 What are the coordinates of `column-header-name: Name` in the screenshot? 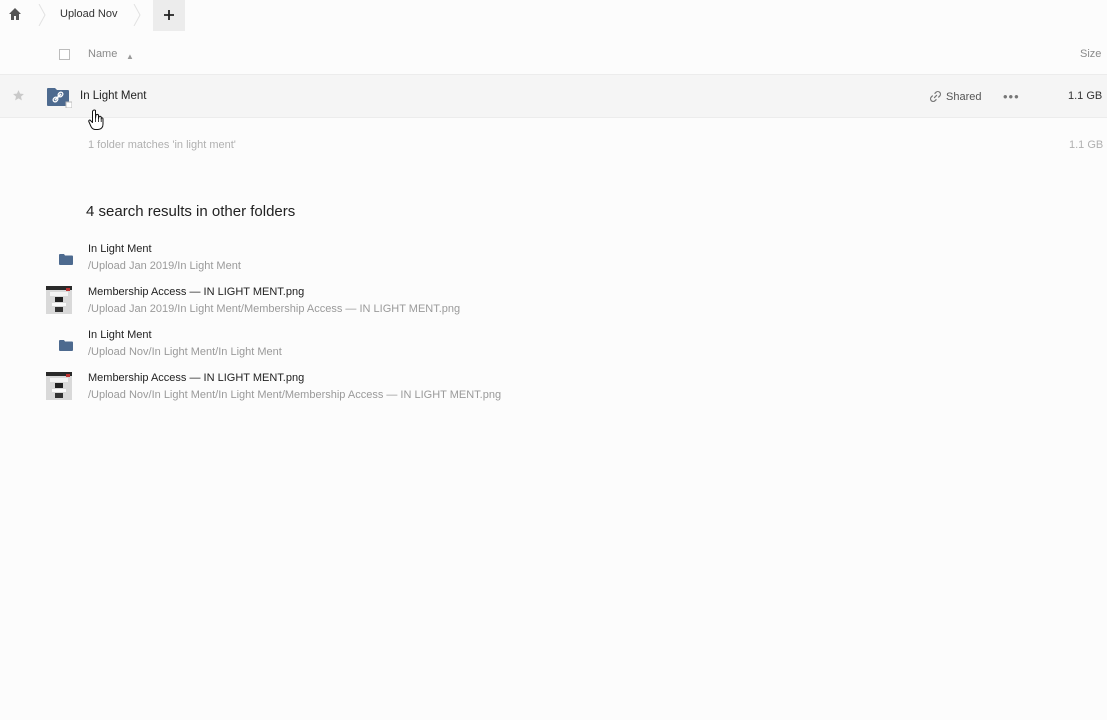 It's located at (102, 54).